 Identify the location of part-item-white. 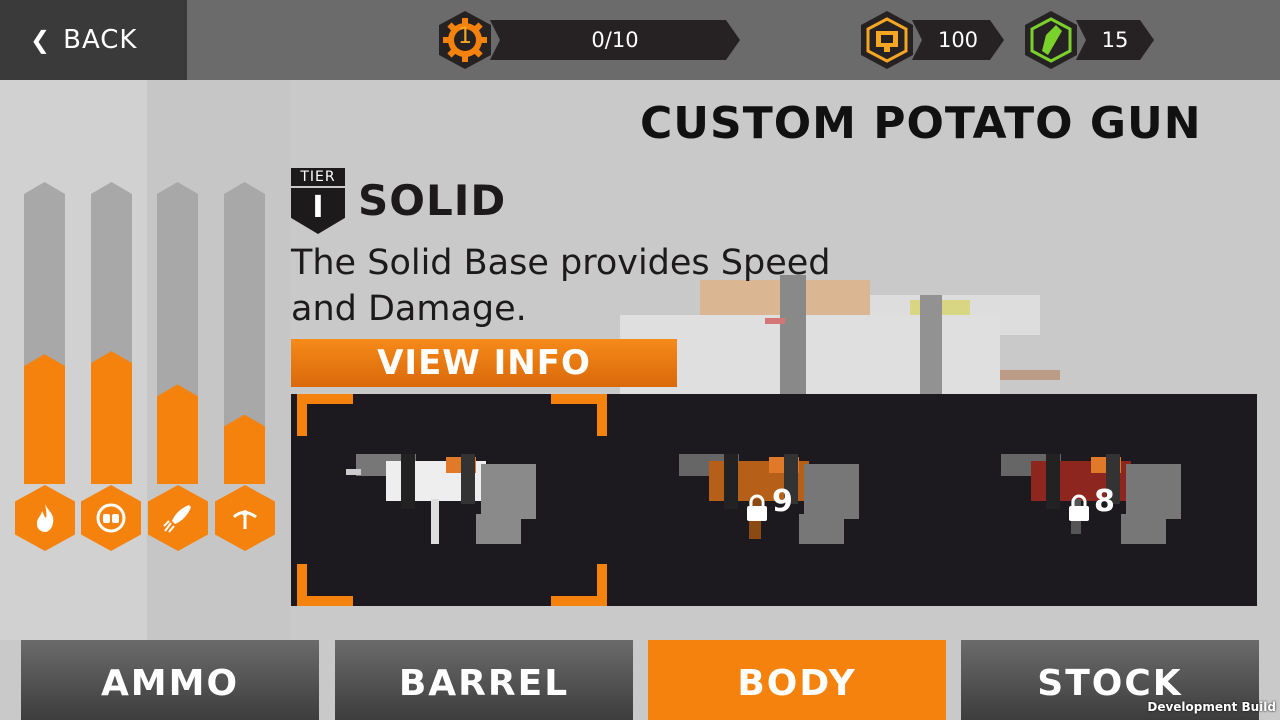
(449, 500).